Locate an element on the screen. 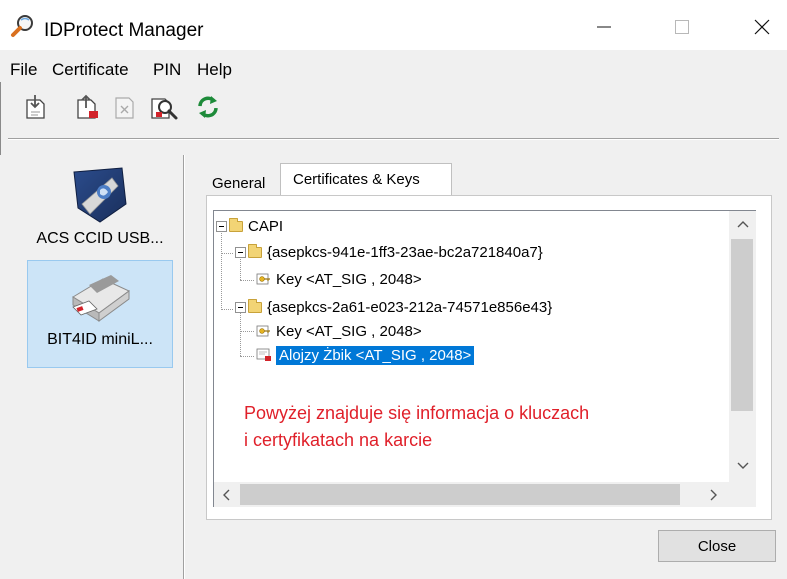 This screenshot has width=787, height=579. scrollbar-corner is located at coordinates (742, 494).